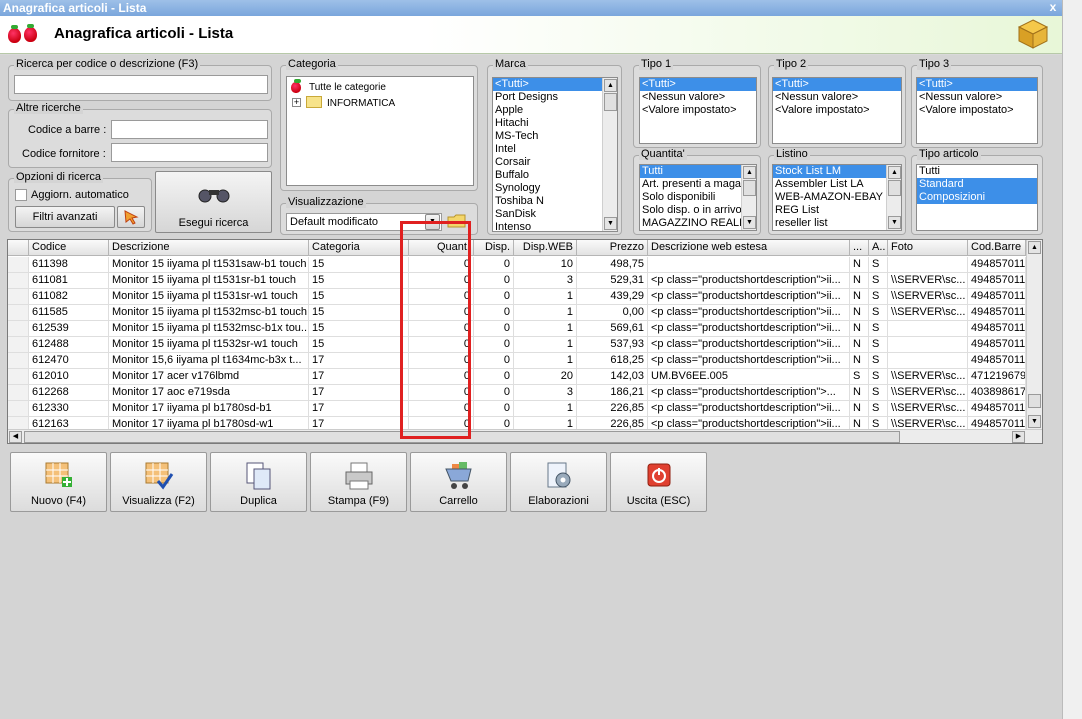 Image resolution: width=1082 pixels, height=719 pixels. What do you see at coordinates (977, 110) in the screenshot?
I see `type3-list: <Tutti> <Nessun valore> <Valore impostato>` at bounding box center [977, 110].